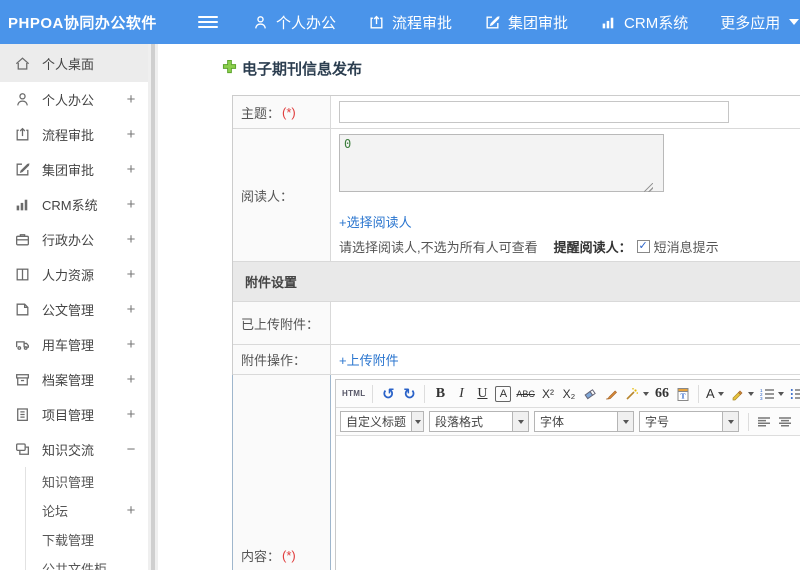 This screenshot has height=570, width=800. I want to click on upload-attachment-link: +上传附件, so click(369, 359).